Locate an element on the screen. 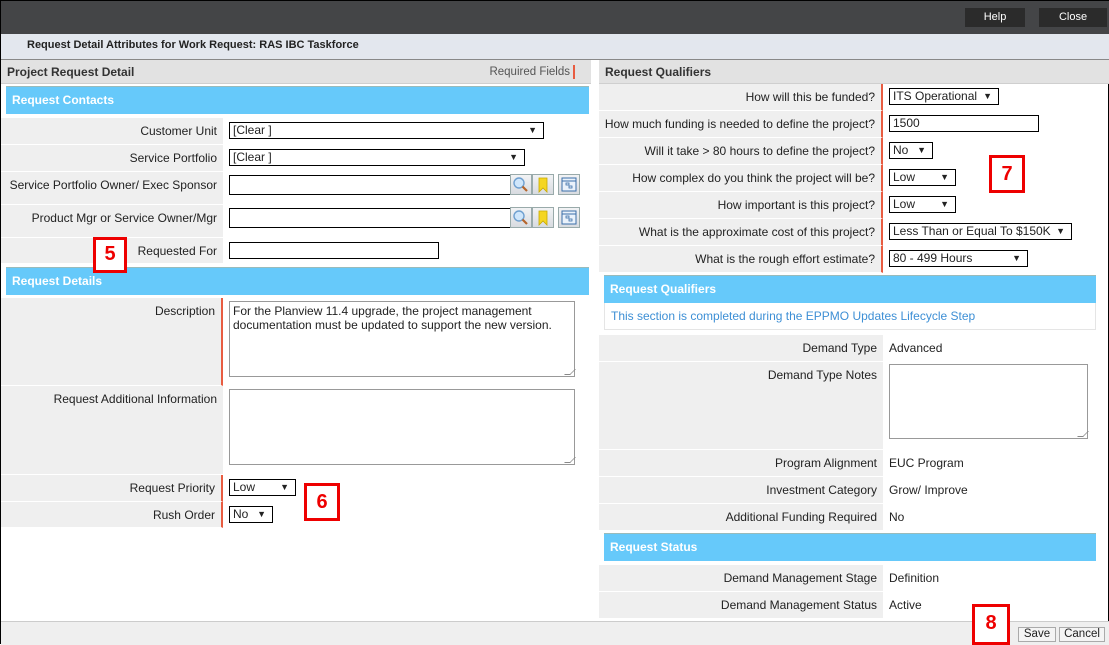  demand-type-value: Advanced is located at coordinates (916, 348).